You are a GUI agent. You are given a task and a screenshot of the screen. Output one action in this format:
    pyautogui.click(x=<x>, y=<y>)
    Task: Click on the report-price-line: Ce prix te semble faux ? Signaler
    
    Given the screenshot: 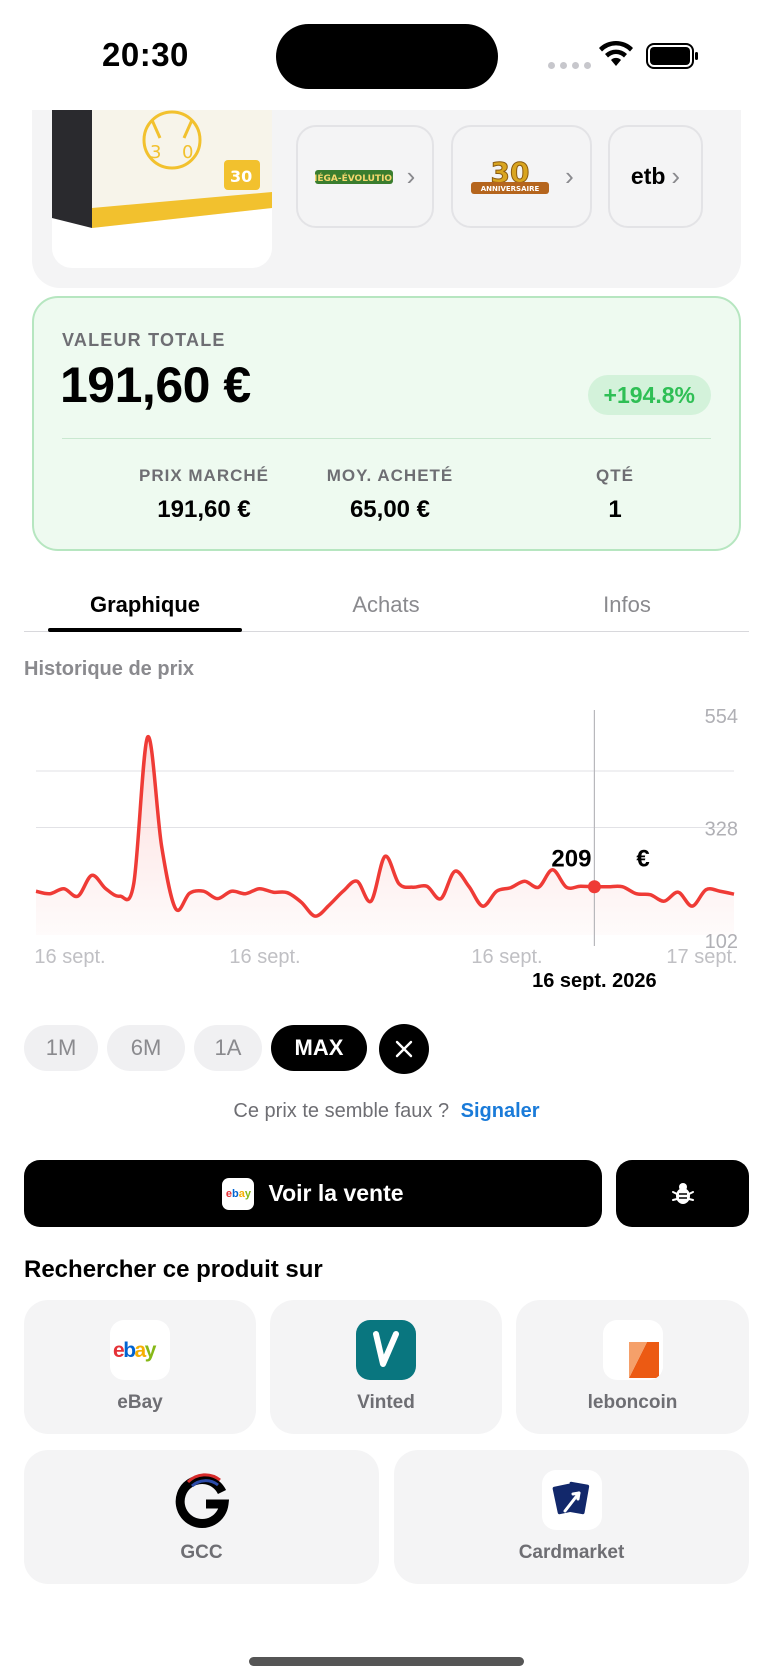 What is the action you would take?
    pyautogui.click(x=386, y=1111)
    